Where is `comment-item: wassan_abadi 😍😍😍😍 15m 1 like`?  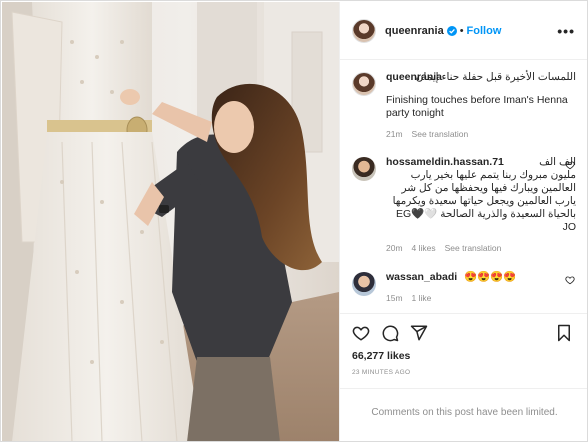 comment-item: wassan_abadi 😍😍😍😍 15m 1 like is located at coordinates (464, 288).